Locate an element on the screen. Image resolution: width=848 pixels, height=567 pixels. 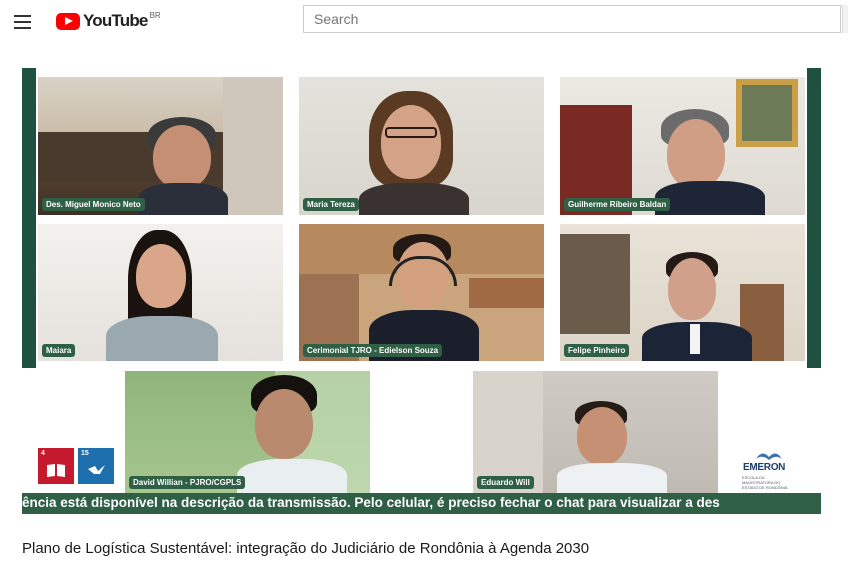
participant-tile: Guilherme Ribeiro Baldan is located at coordinates (682, 146).